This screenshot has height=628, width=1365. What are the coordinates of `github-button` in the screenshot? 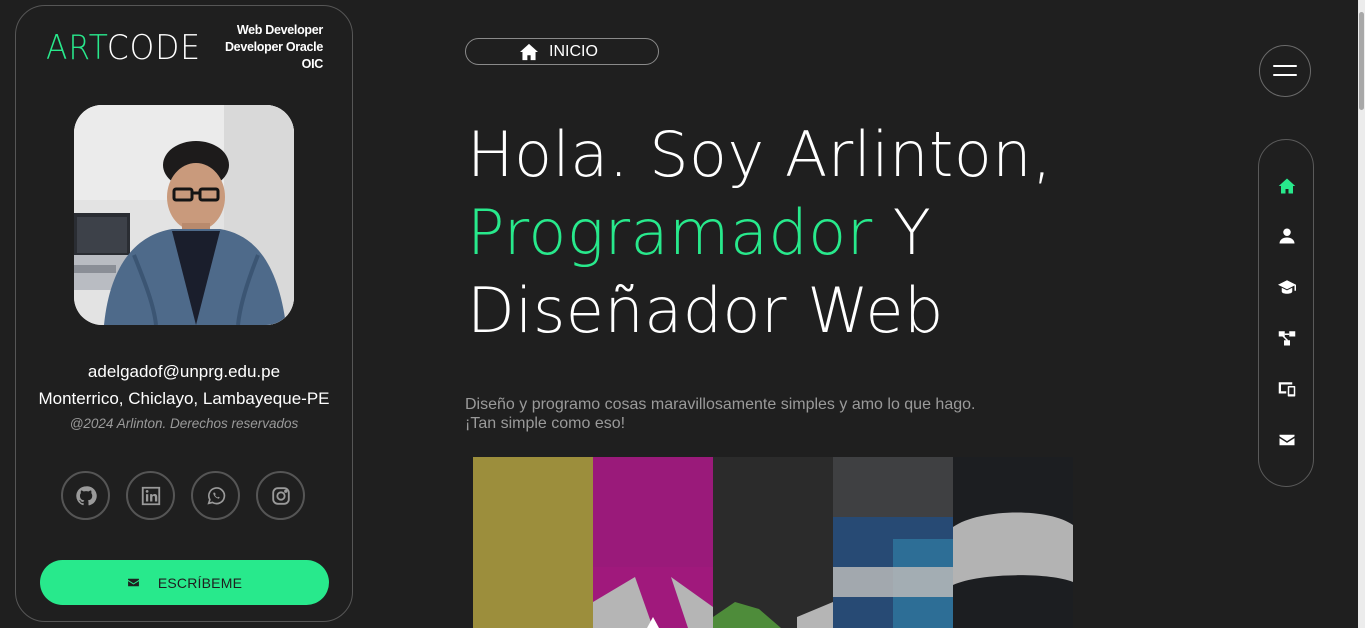 It's located at (85, 495).